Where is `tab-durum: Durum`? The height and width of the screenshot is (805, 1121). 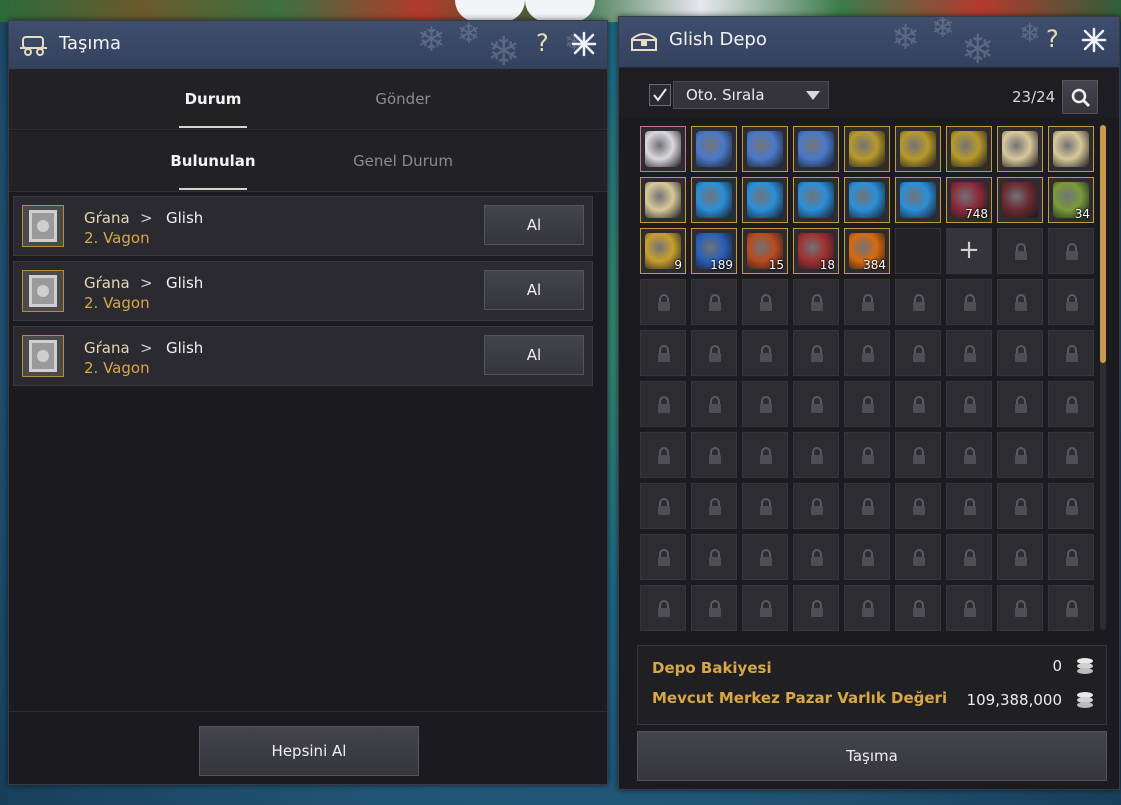 tab-durum: Durum is located at coordinates (213, 99).